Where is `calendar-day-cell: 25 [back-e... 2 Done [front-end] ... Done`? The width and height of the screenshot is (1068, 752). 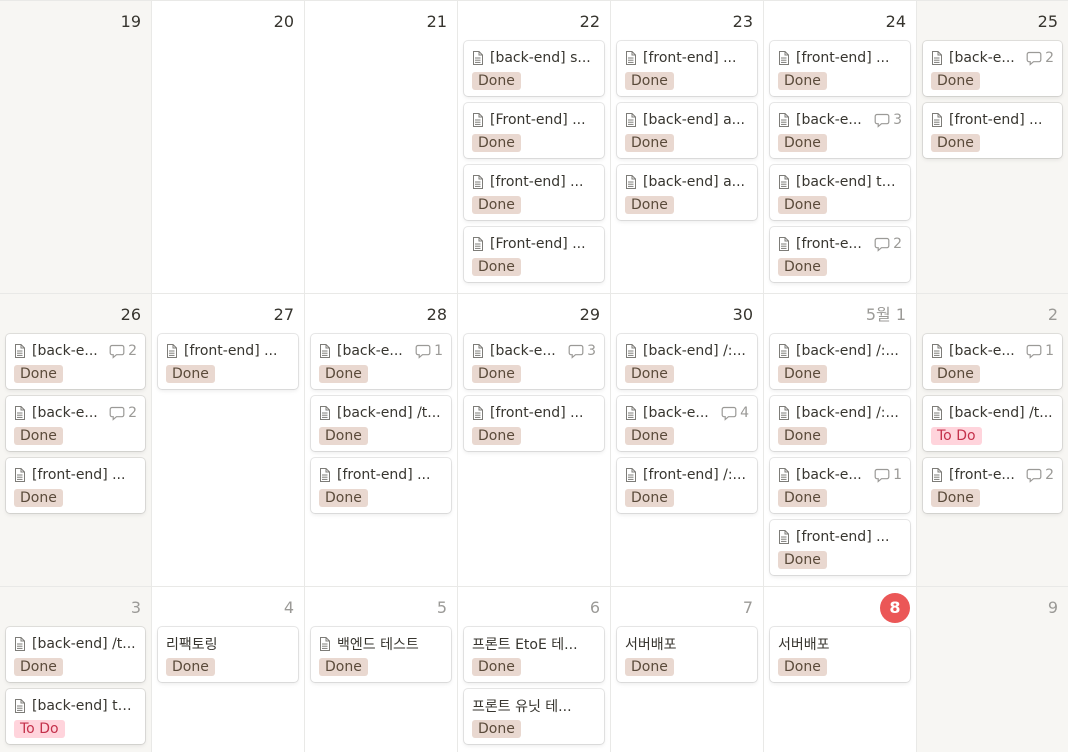
calendar-day-cell: 25 [back-e... 2 Done [front-end] ... Done is located at coordinates (992, 147).